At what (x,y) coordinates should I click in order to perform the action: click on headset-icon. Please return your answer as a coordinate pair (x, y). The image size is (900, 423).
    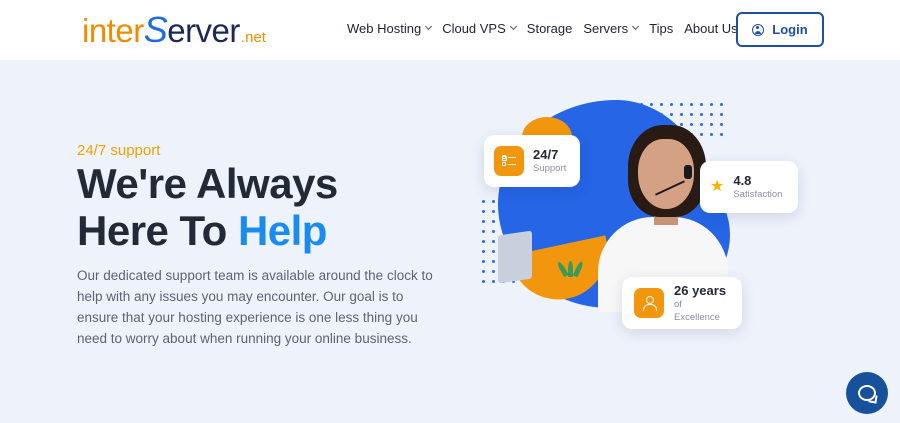
    Looking at the image, I should click on (688, 172).